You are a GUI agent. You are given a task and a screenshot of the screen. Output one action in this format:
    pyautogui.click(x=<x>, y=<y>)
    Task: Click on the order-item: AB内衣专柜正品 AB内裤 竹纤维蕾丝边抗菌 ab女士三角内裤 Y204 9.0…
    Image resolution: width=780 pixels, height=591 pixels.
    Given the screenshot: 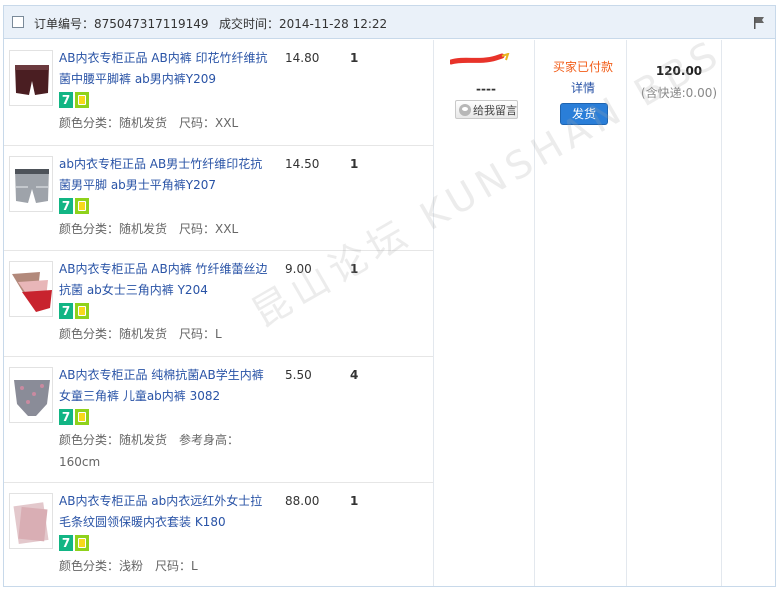 What is the action you would take?
    pyautogui.click(x=218, y=304)
    